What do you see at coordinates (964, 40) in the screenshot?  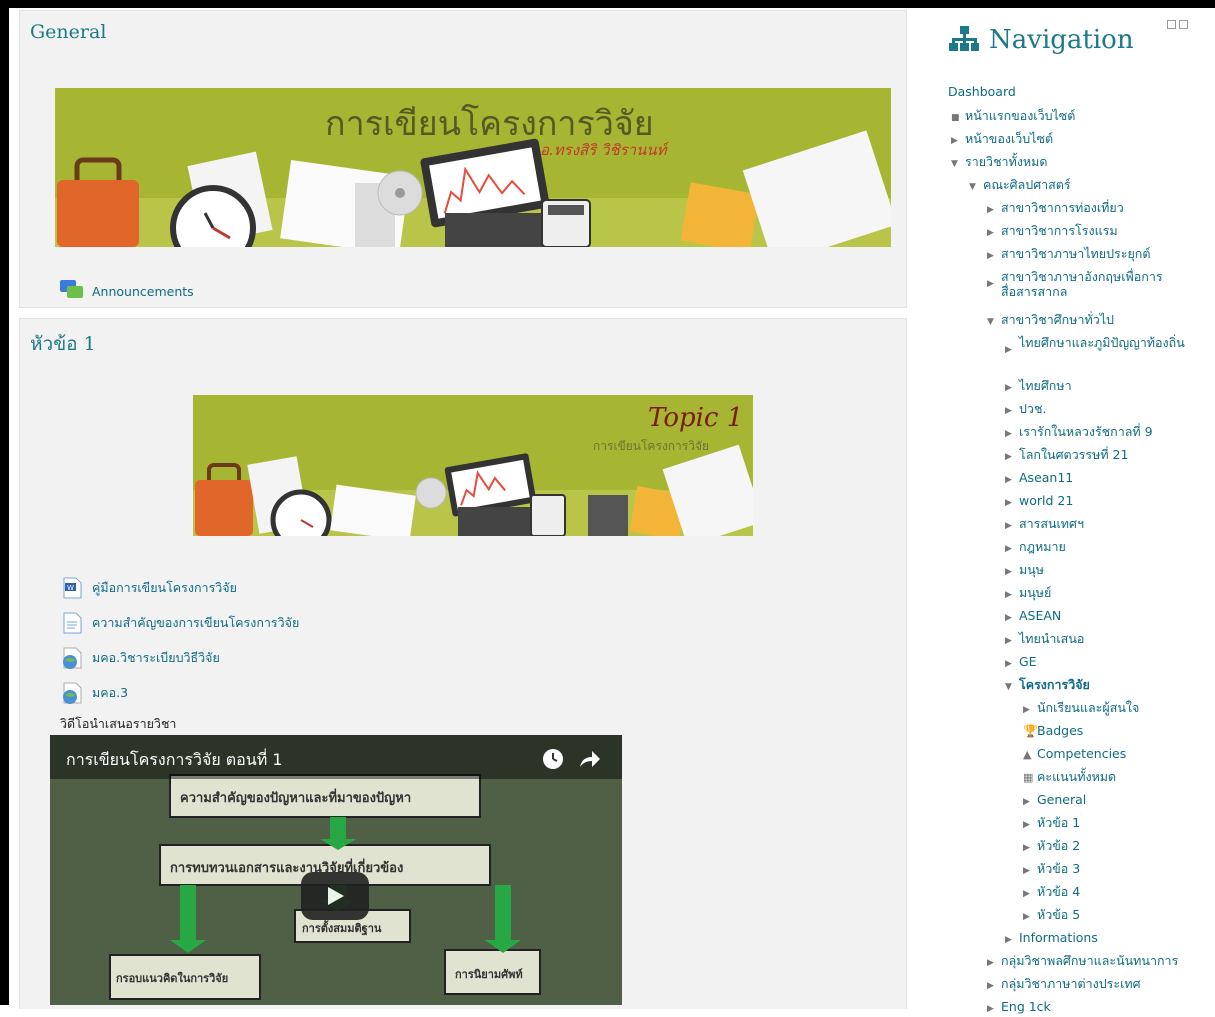 I see `sitemap-icon` at bounding box center [964, 40].